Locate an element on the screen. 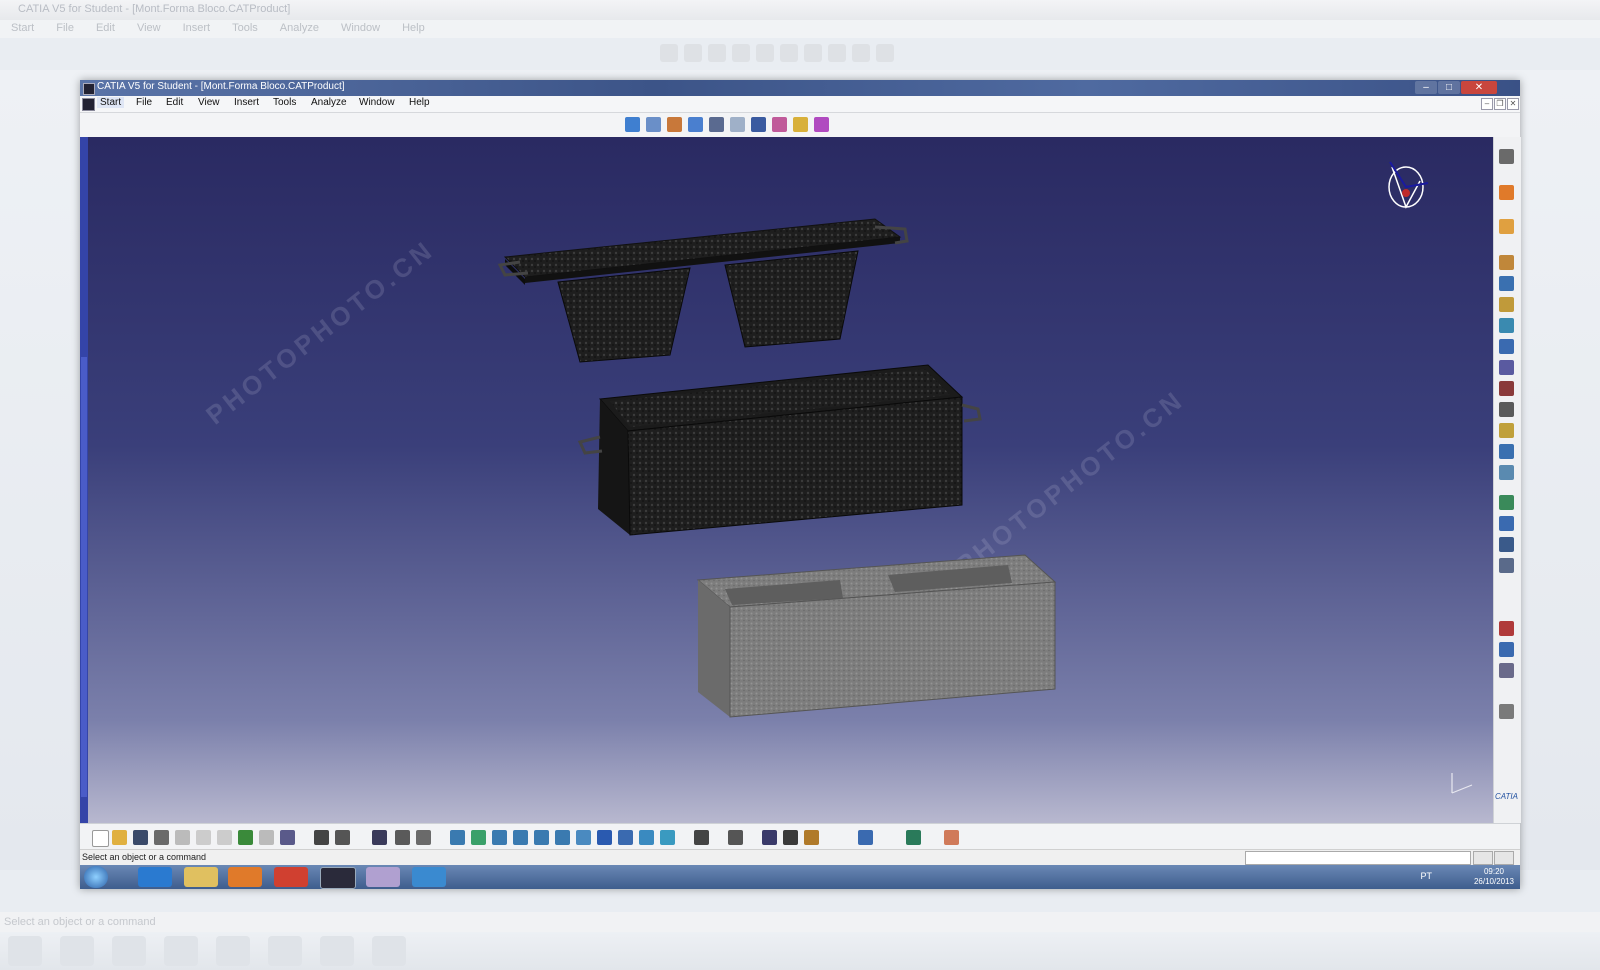 The width and height of the screenshot is (1600, 970). sketch-icon is located at coordinates (632, 124).